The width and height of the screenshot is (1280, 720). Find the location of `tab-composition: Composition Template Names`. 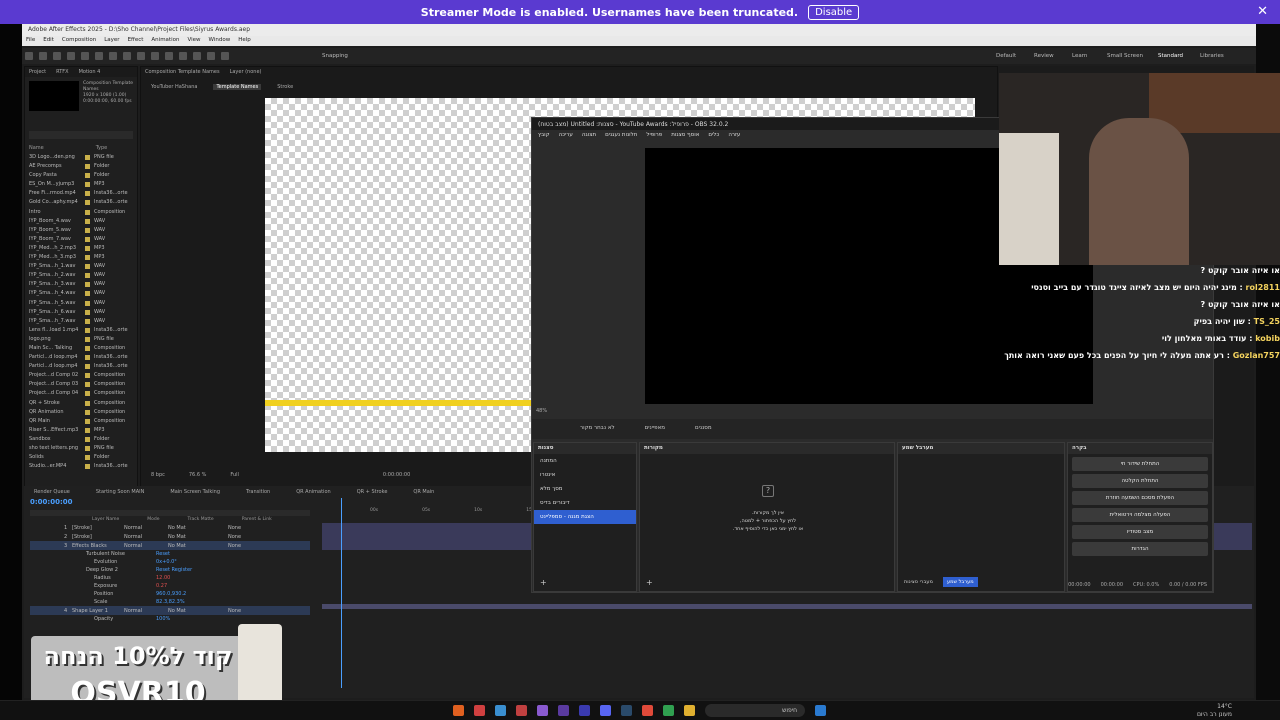

tab-composition: Composition Template Names is located at coordinates (182, 72).